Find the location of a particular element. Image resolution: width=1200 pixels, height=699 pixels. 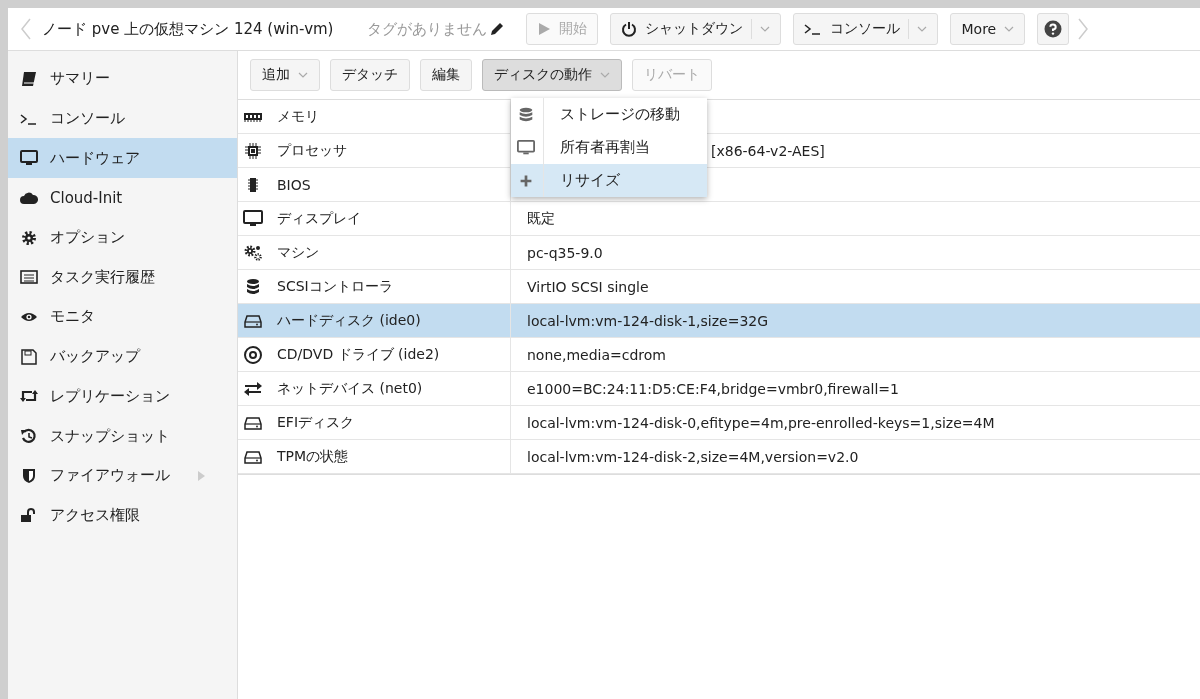

sidebar-item: コンソール is located at coordinates (122, 118).